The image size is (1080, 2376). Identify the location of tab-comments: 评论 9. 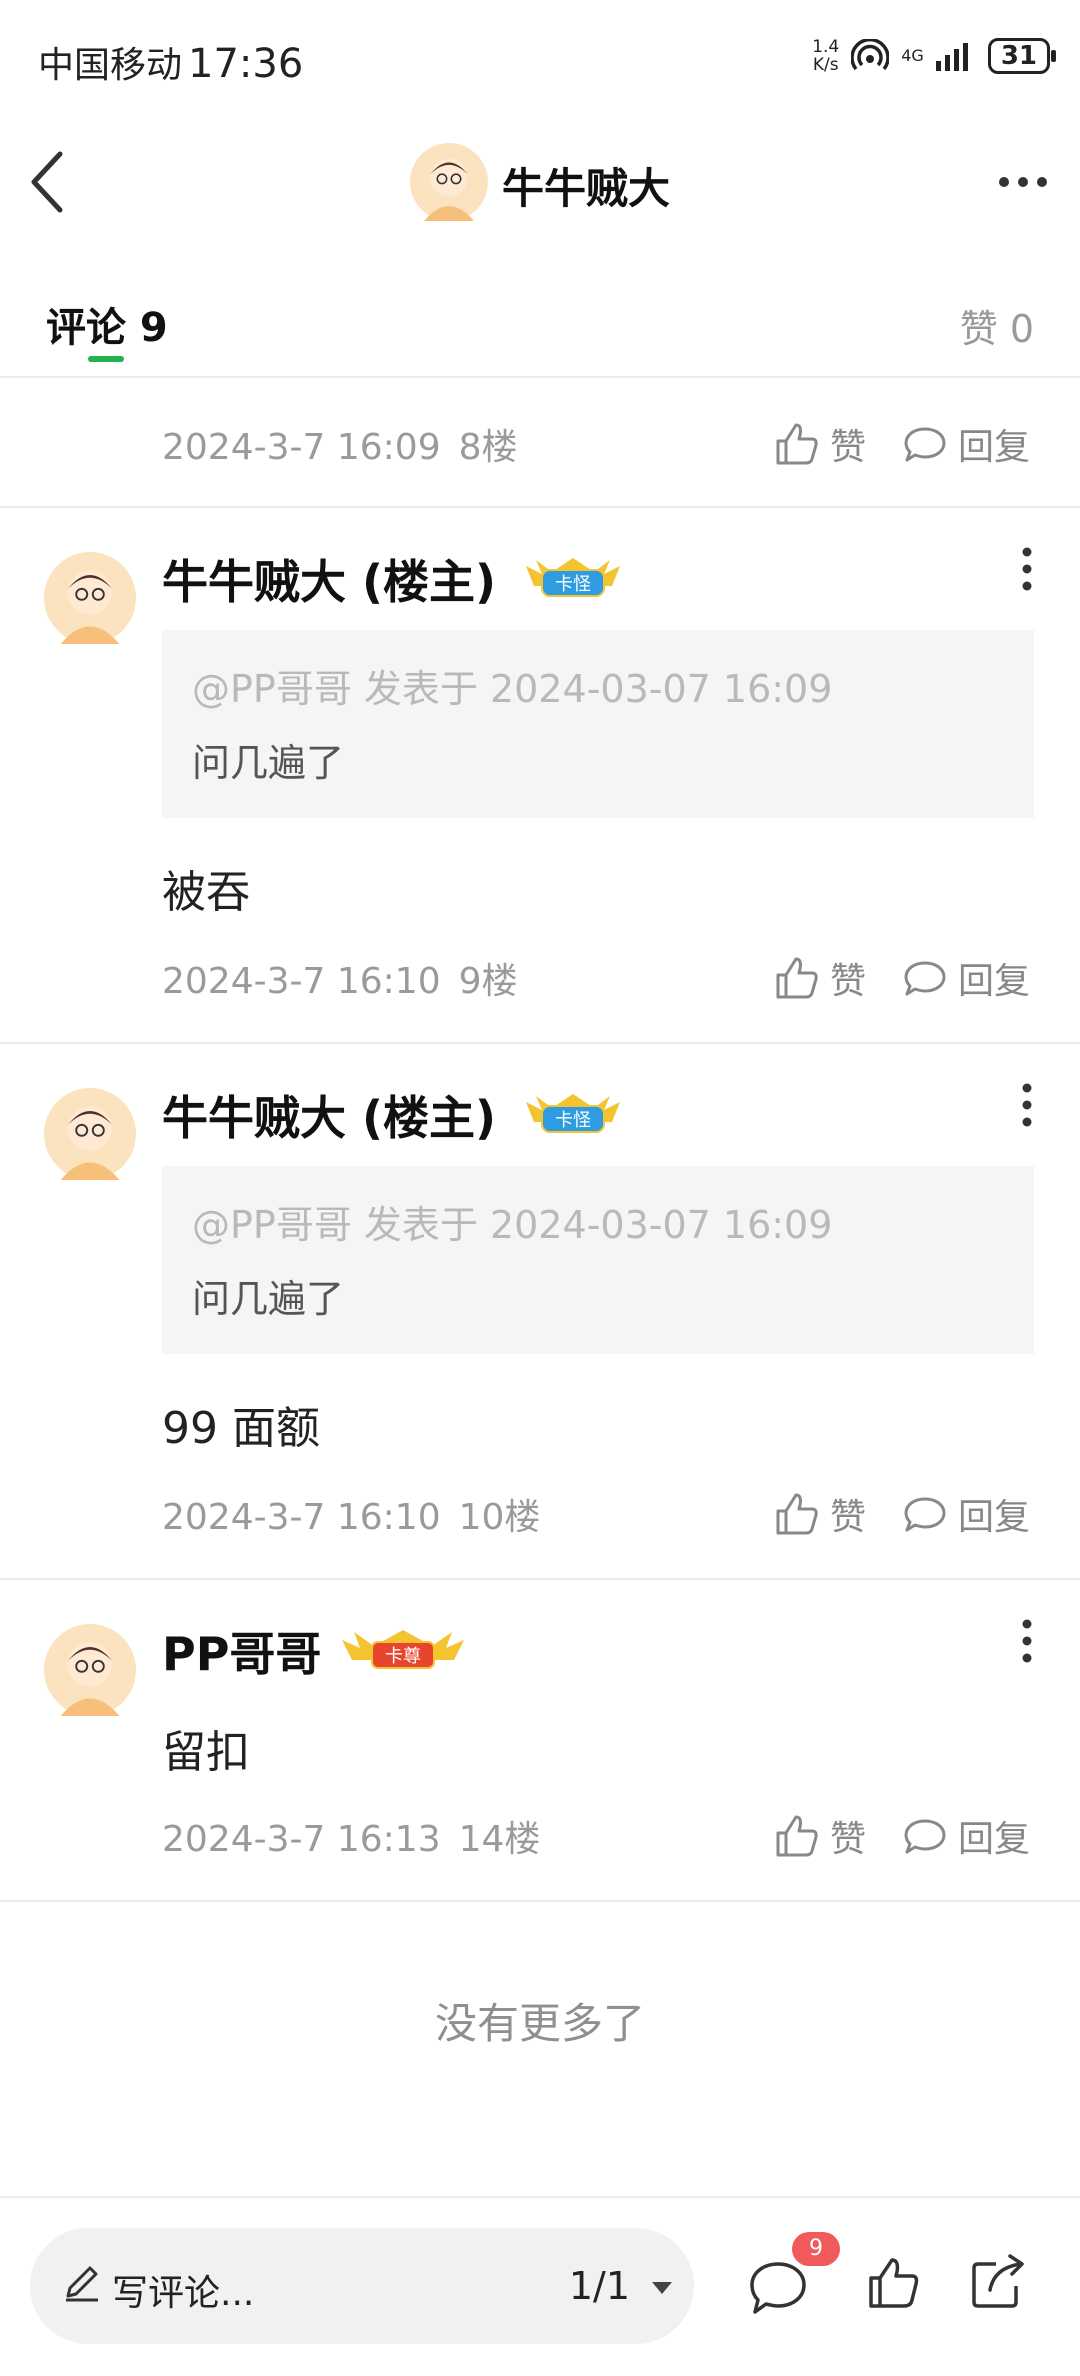
(107, 324).